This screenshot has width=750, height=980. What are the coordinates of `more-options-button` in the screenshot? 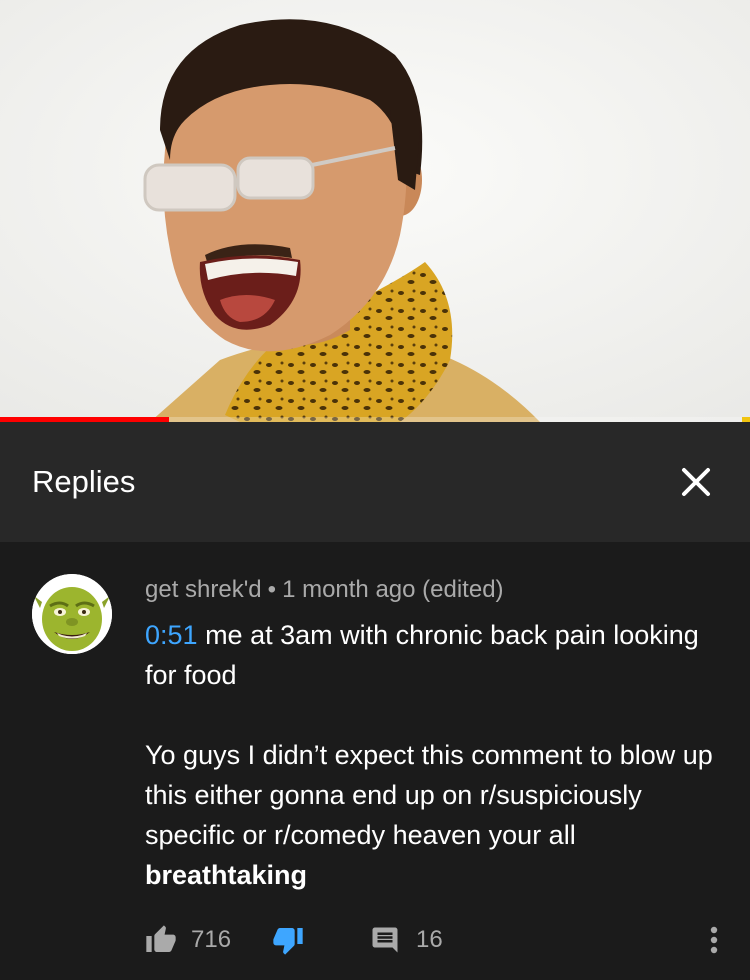 It's located at (714, 940).